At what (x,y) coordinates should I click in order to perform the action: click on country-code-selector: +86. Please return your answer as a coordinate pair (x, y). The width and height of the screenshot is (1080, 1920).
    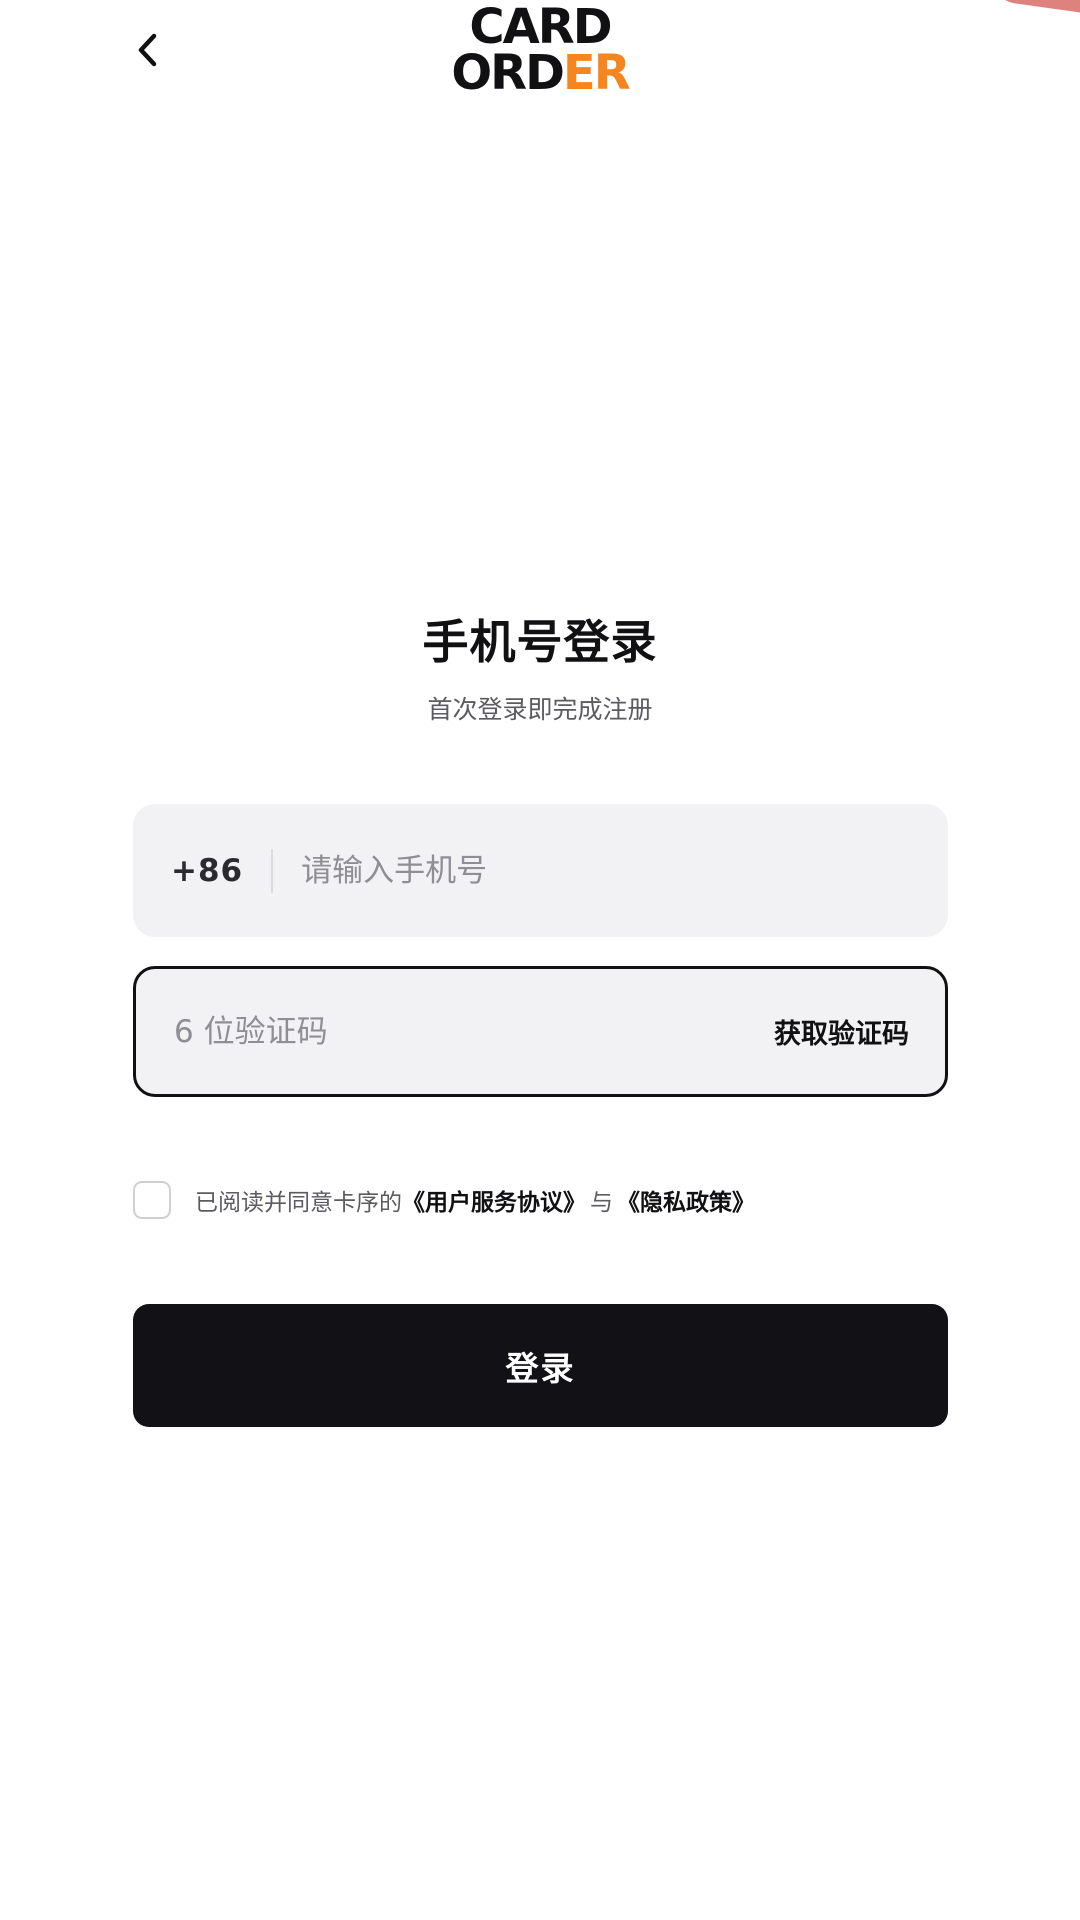
    Looking at the image, I should click on (207, 871).